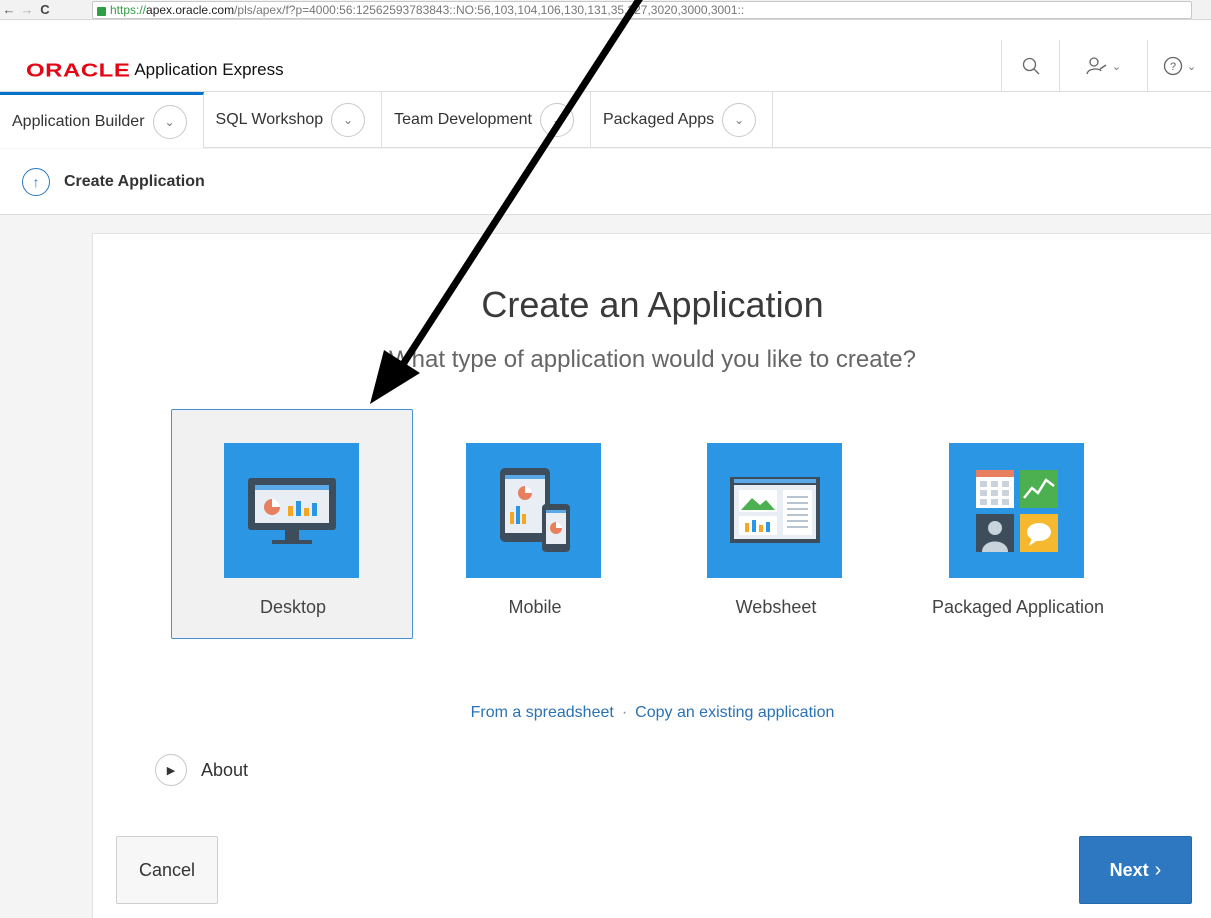 This screenshot has width=1211, height=918. I want to click on search-button, so click(1030, 66).